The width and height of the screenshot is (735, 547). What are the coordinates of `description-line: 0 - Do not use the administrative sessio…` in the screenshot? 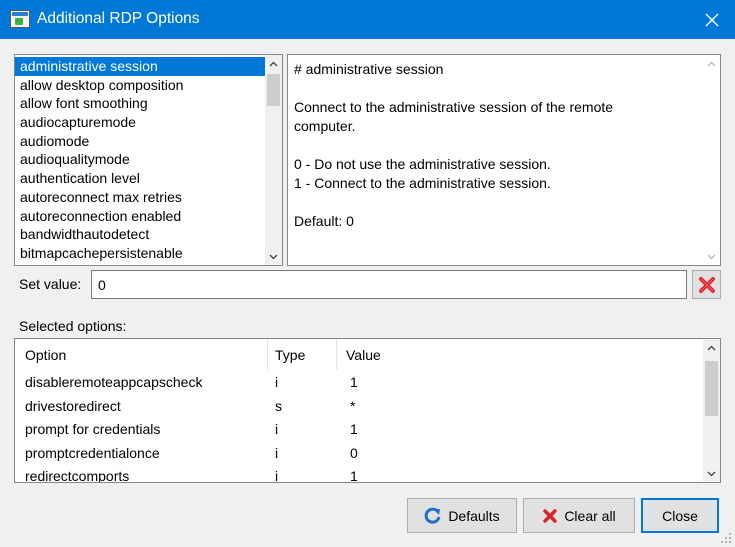 It's located at (422, 164).